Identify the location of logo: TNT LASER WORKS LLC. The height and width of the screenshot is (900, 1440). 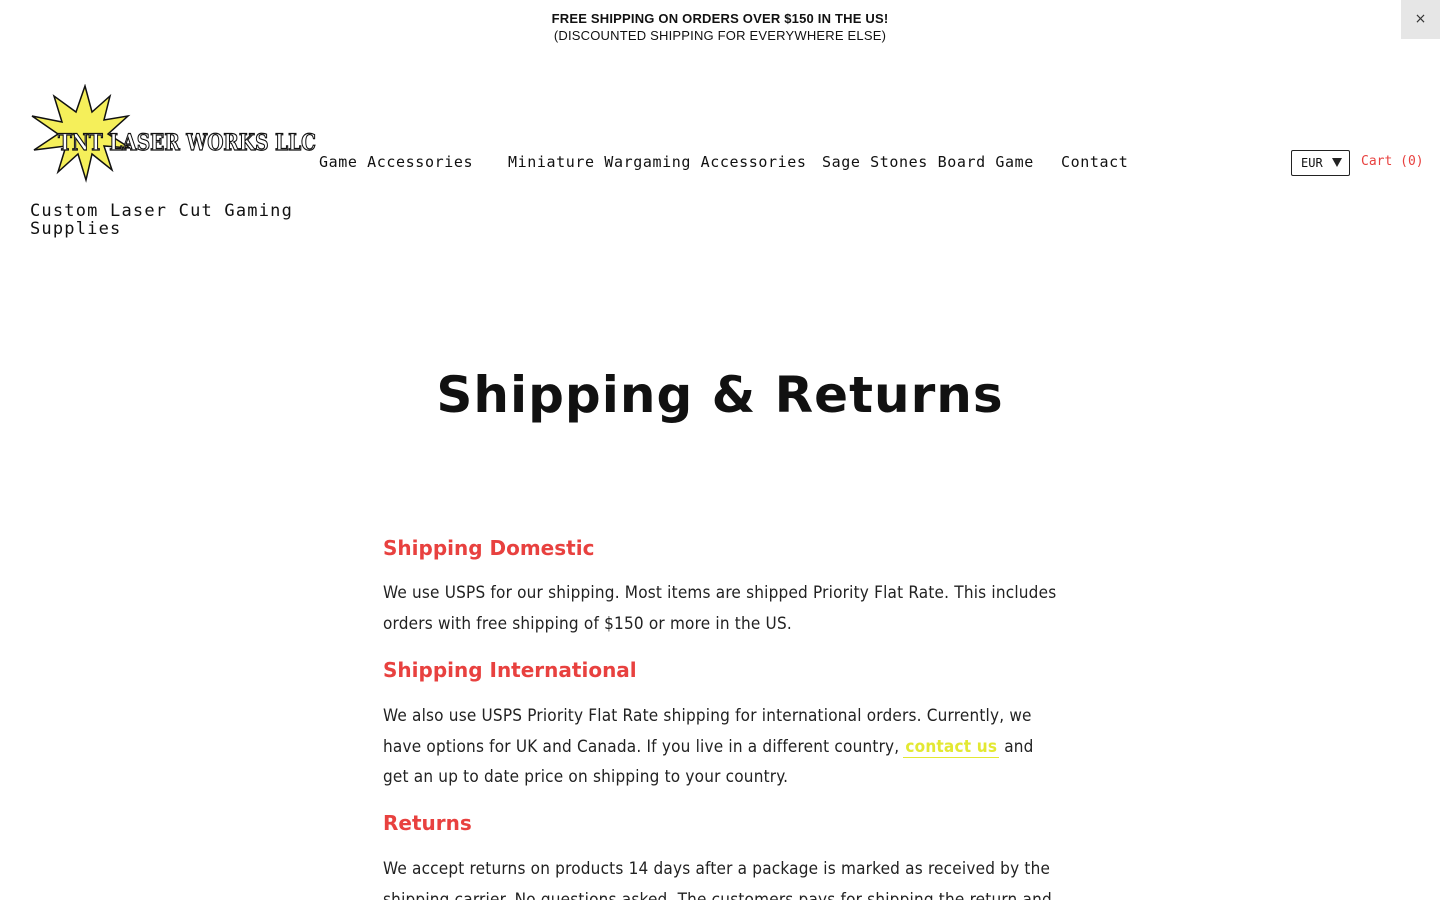
(174, 133).